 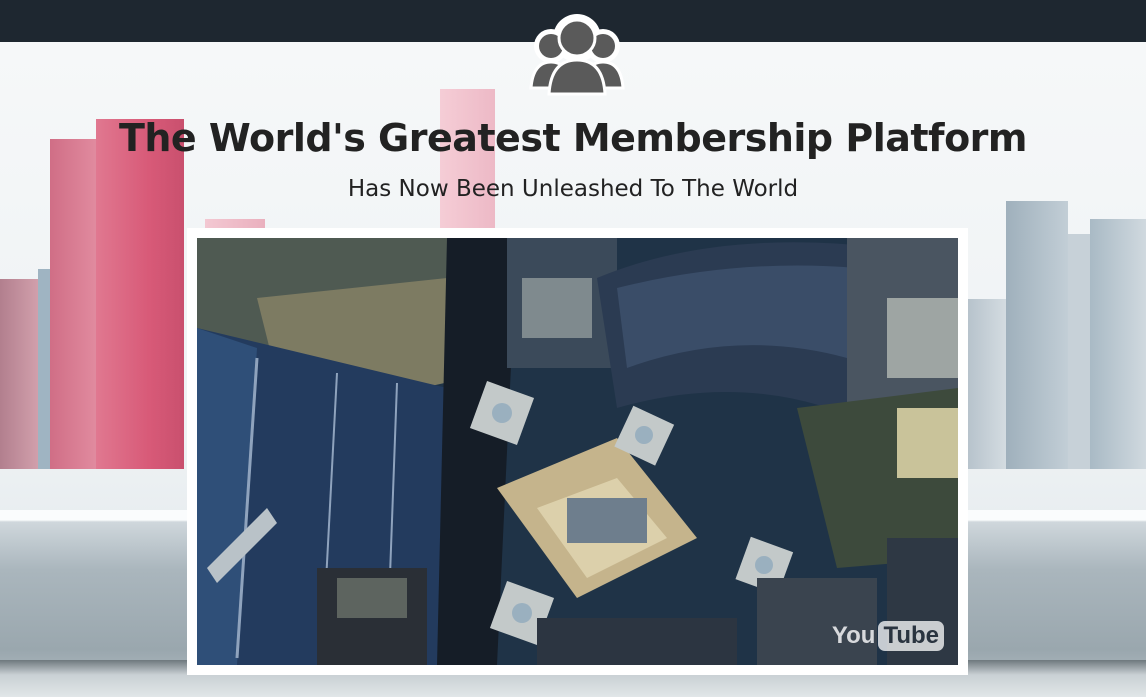 What do you see at coordinates (911, 636) in the screenshot?
I see `youtube-logo-tube: Tube` at bounding box center [911, 636].